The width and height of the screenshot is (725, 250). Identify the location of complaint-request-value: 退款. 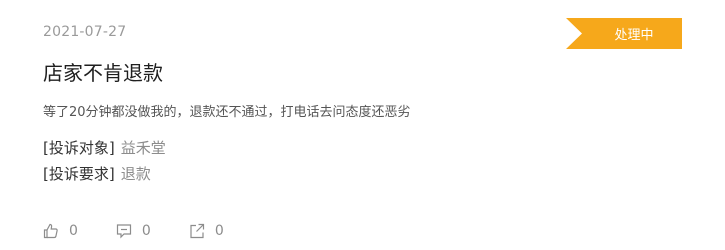
(135, 174).